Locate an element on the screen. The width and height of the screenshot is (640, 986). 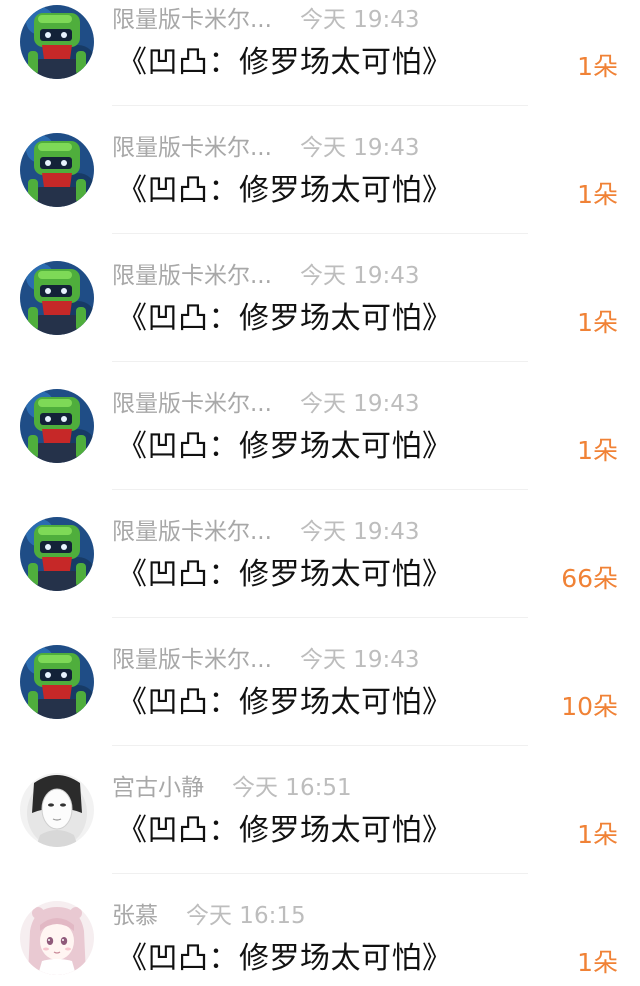
sender-name: 宫古小静 is located at coordinates (158, 788).